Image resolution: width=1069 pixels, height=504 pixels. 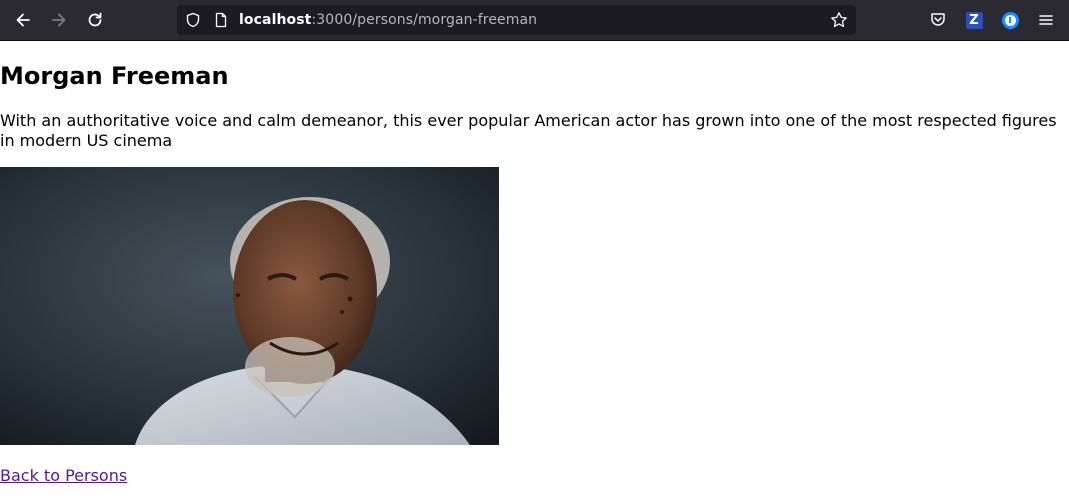 What do you see at coordinates (938, 20) in the screenshot?
I see `pocket-icon` at bounding box center [938, 20].